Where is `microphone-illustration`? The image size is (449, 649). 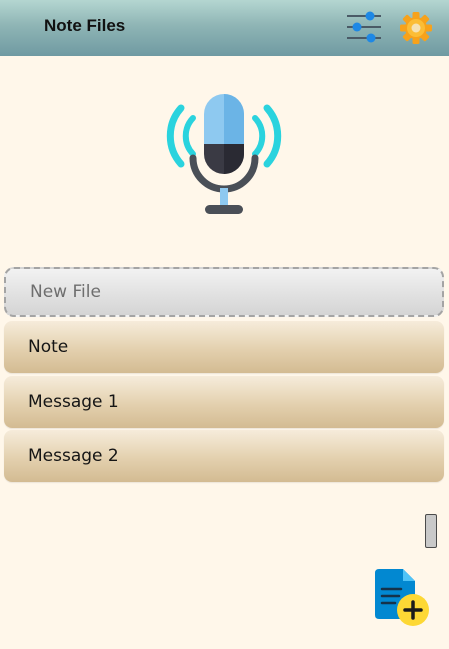
microphone-illustration is located at coordinates (224, 154).